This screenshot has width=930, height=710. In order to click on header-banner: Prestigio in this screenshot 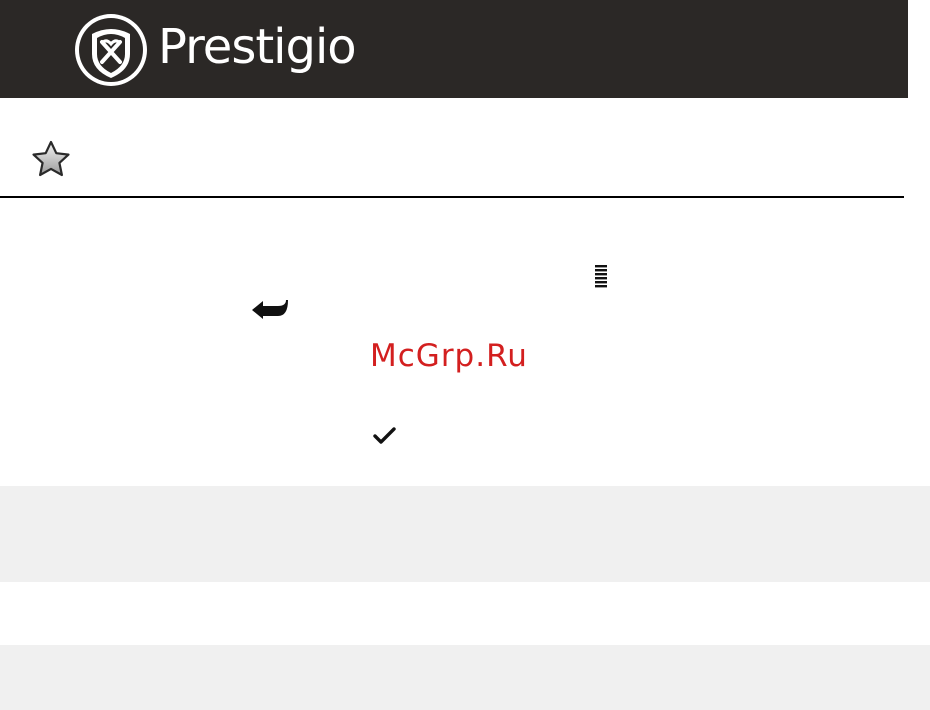, I will do `click(454, 49)`.